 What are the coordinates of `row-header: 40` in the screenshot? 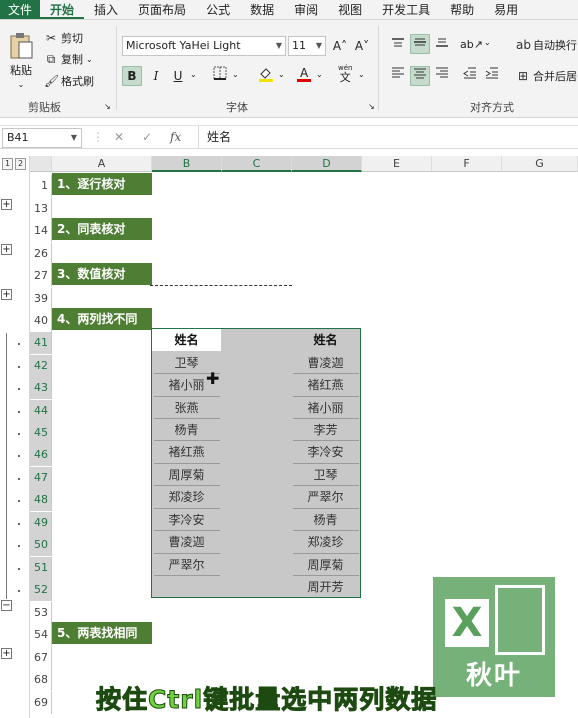 It's located at (41, 321).